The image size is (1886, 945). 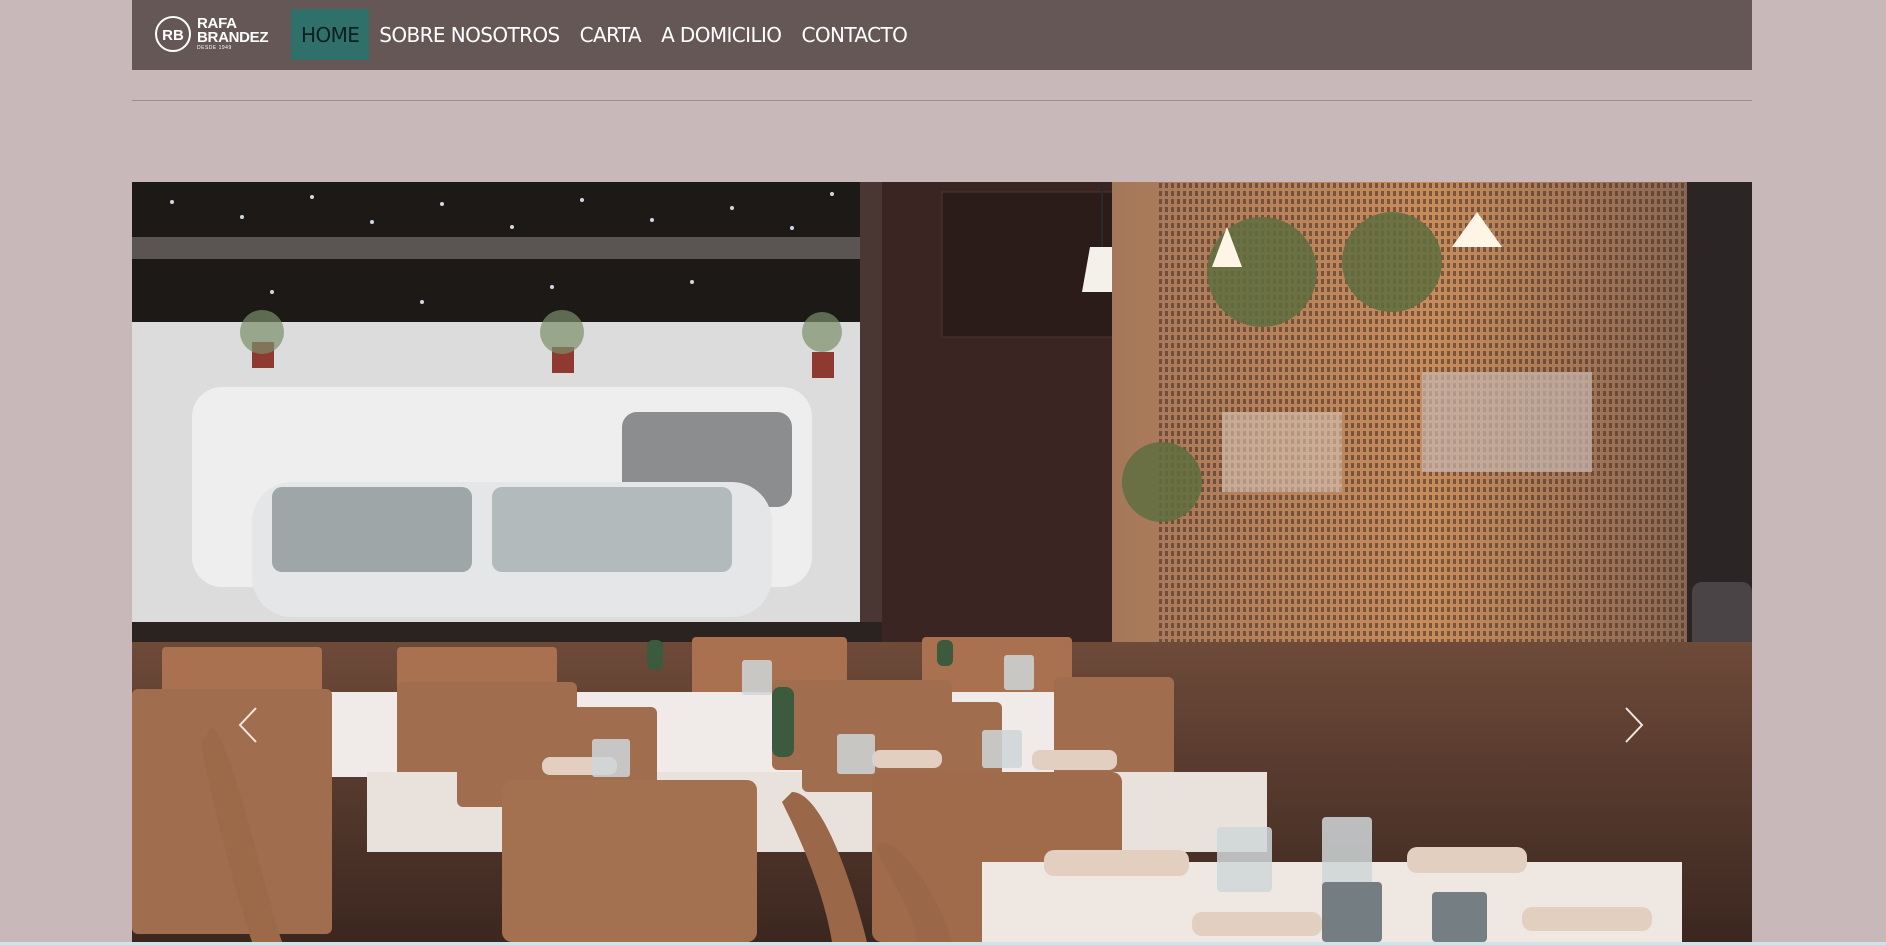 What do you see at coordinates (233, 37) in the screenshot?
I see `brand-name-line2: BRANDEZ` at bounding box center [233, 37].